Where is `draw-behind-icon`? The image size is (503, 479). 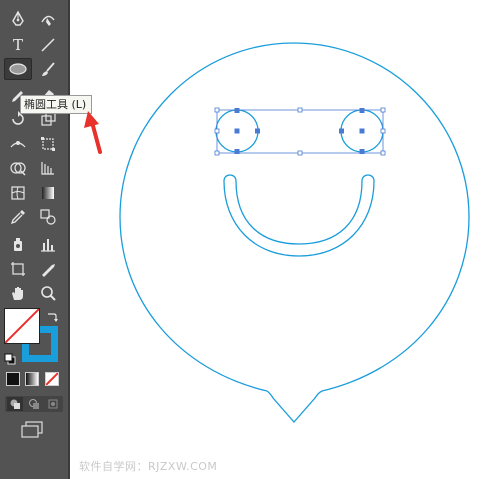 draw-behind-icon is located at coordinates (34, 404).